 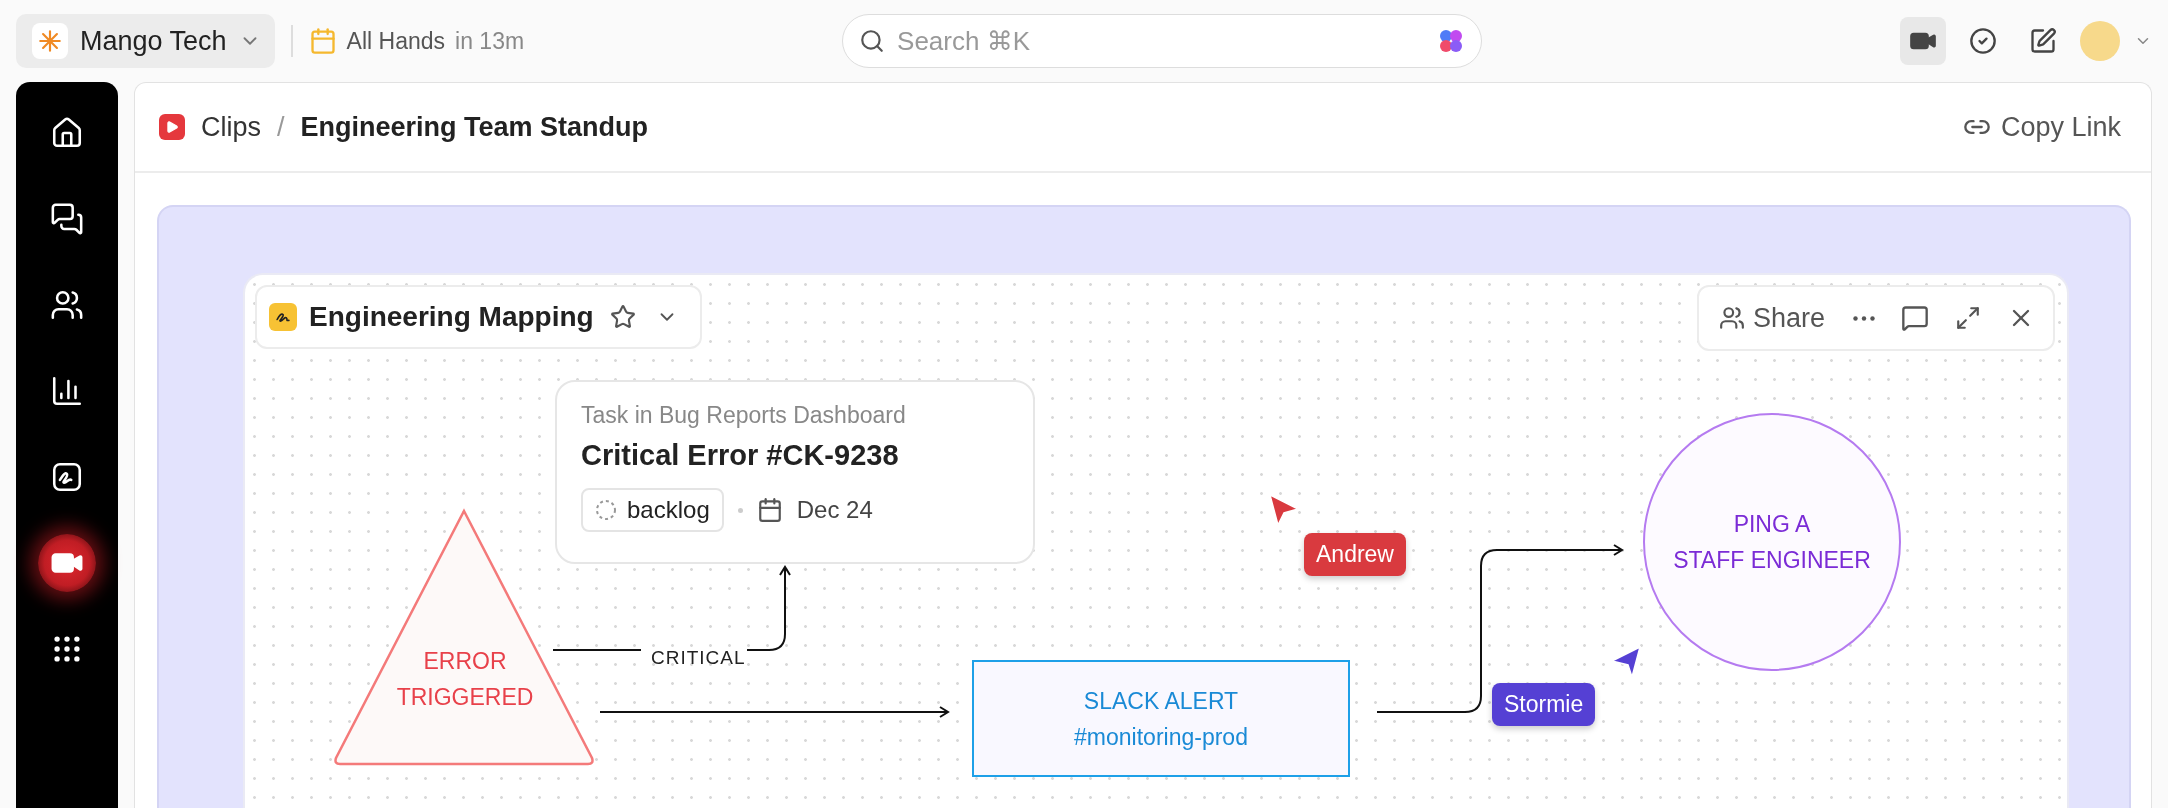 I want to click on process-node: SLACK ALERT #monitoring-prod, so click(x=1161, y=718).